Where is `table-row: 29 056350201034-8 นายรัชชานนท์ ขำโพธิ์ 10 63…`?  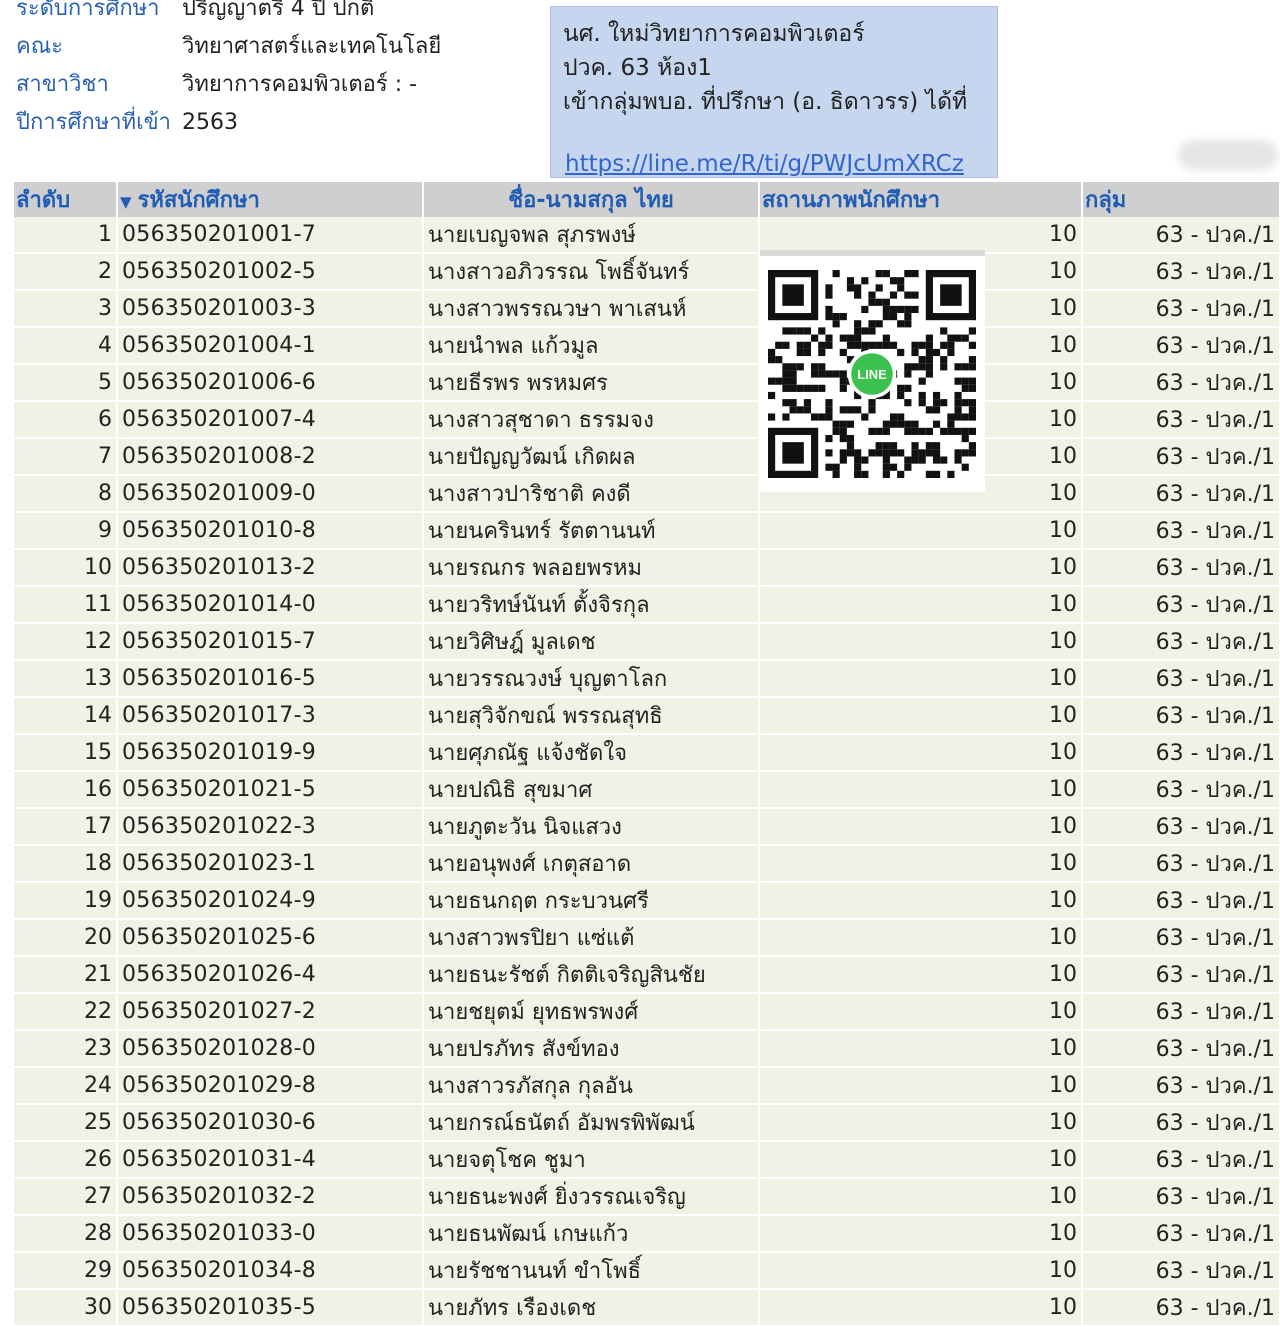
table-row: 29 056350201034-8 นายรัชชานนท์ ขำโพธิ์ 10 63… is located at coordinates (647, 1271).